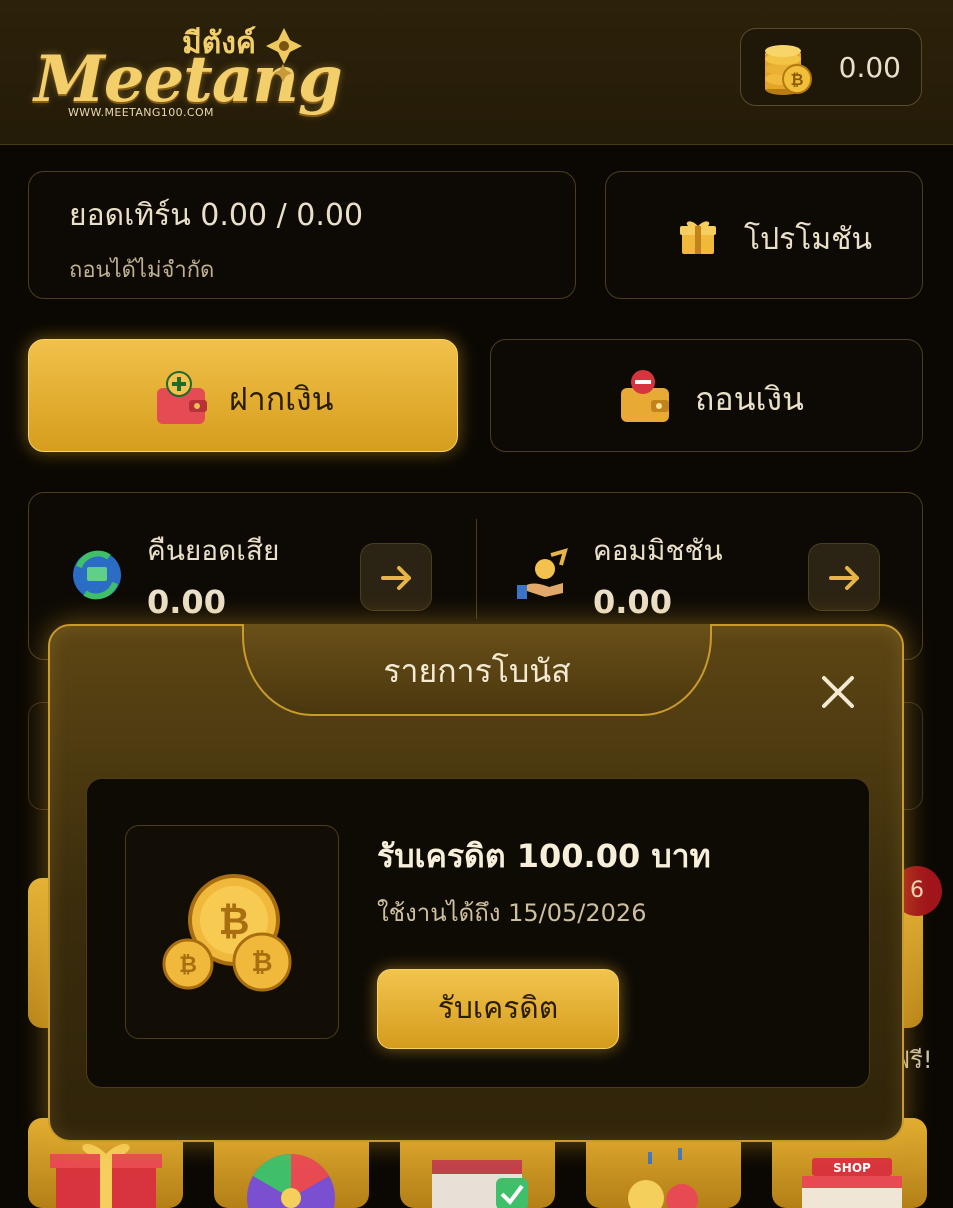  I want to click on deposit-button: ฝากเงิน, so click(243, 395).